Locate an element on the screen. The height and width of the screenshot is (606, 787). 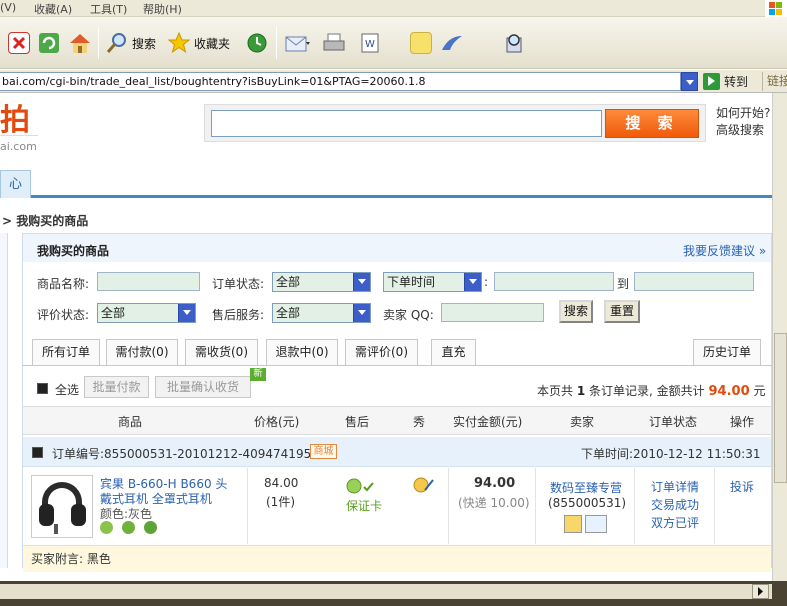
rating-status-value: 全部 is located at coordinates (113, 313).